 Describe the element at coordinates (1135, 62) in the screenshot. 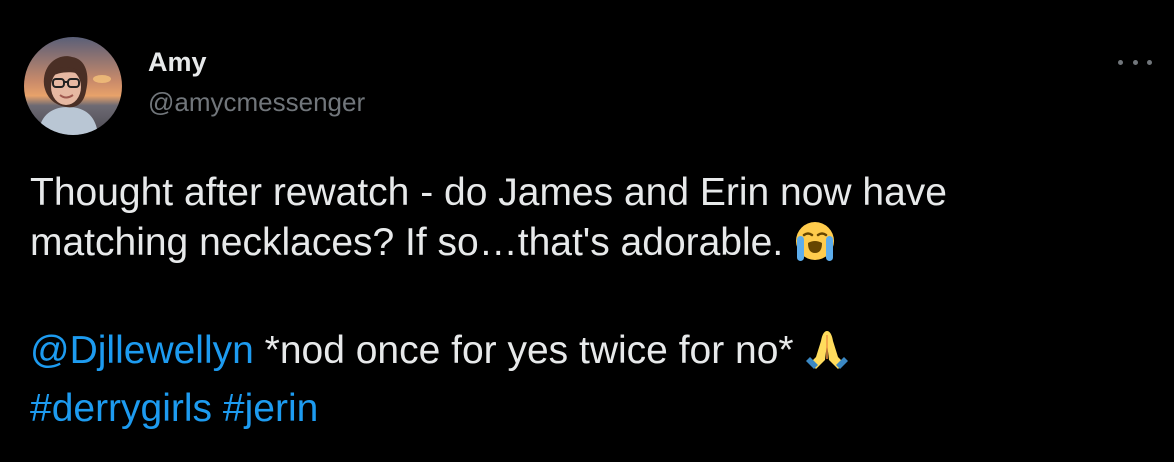

I see `more-options-button` at that location.